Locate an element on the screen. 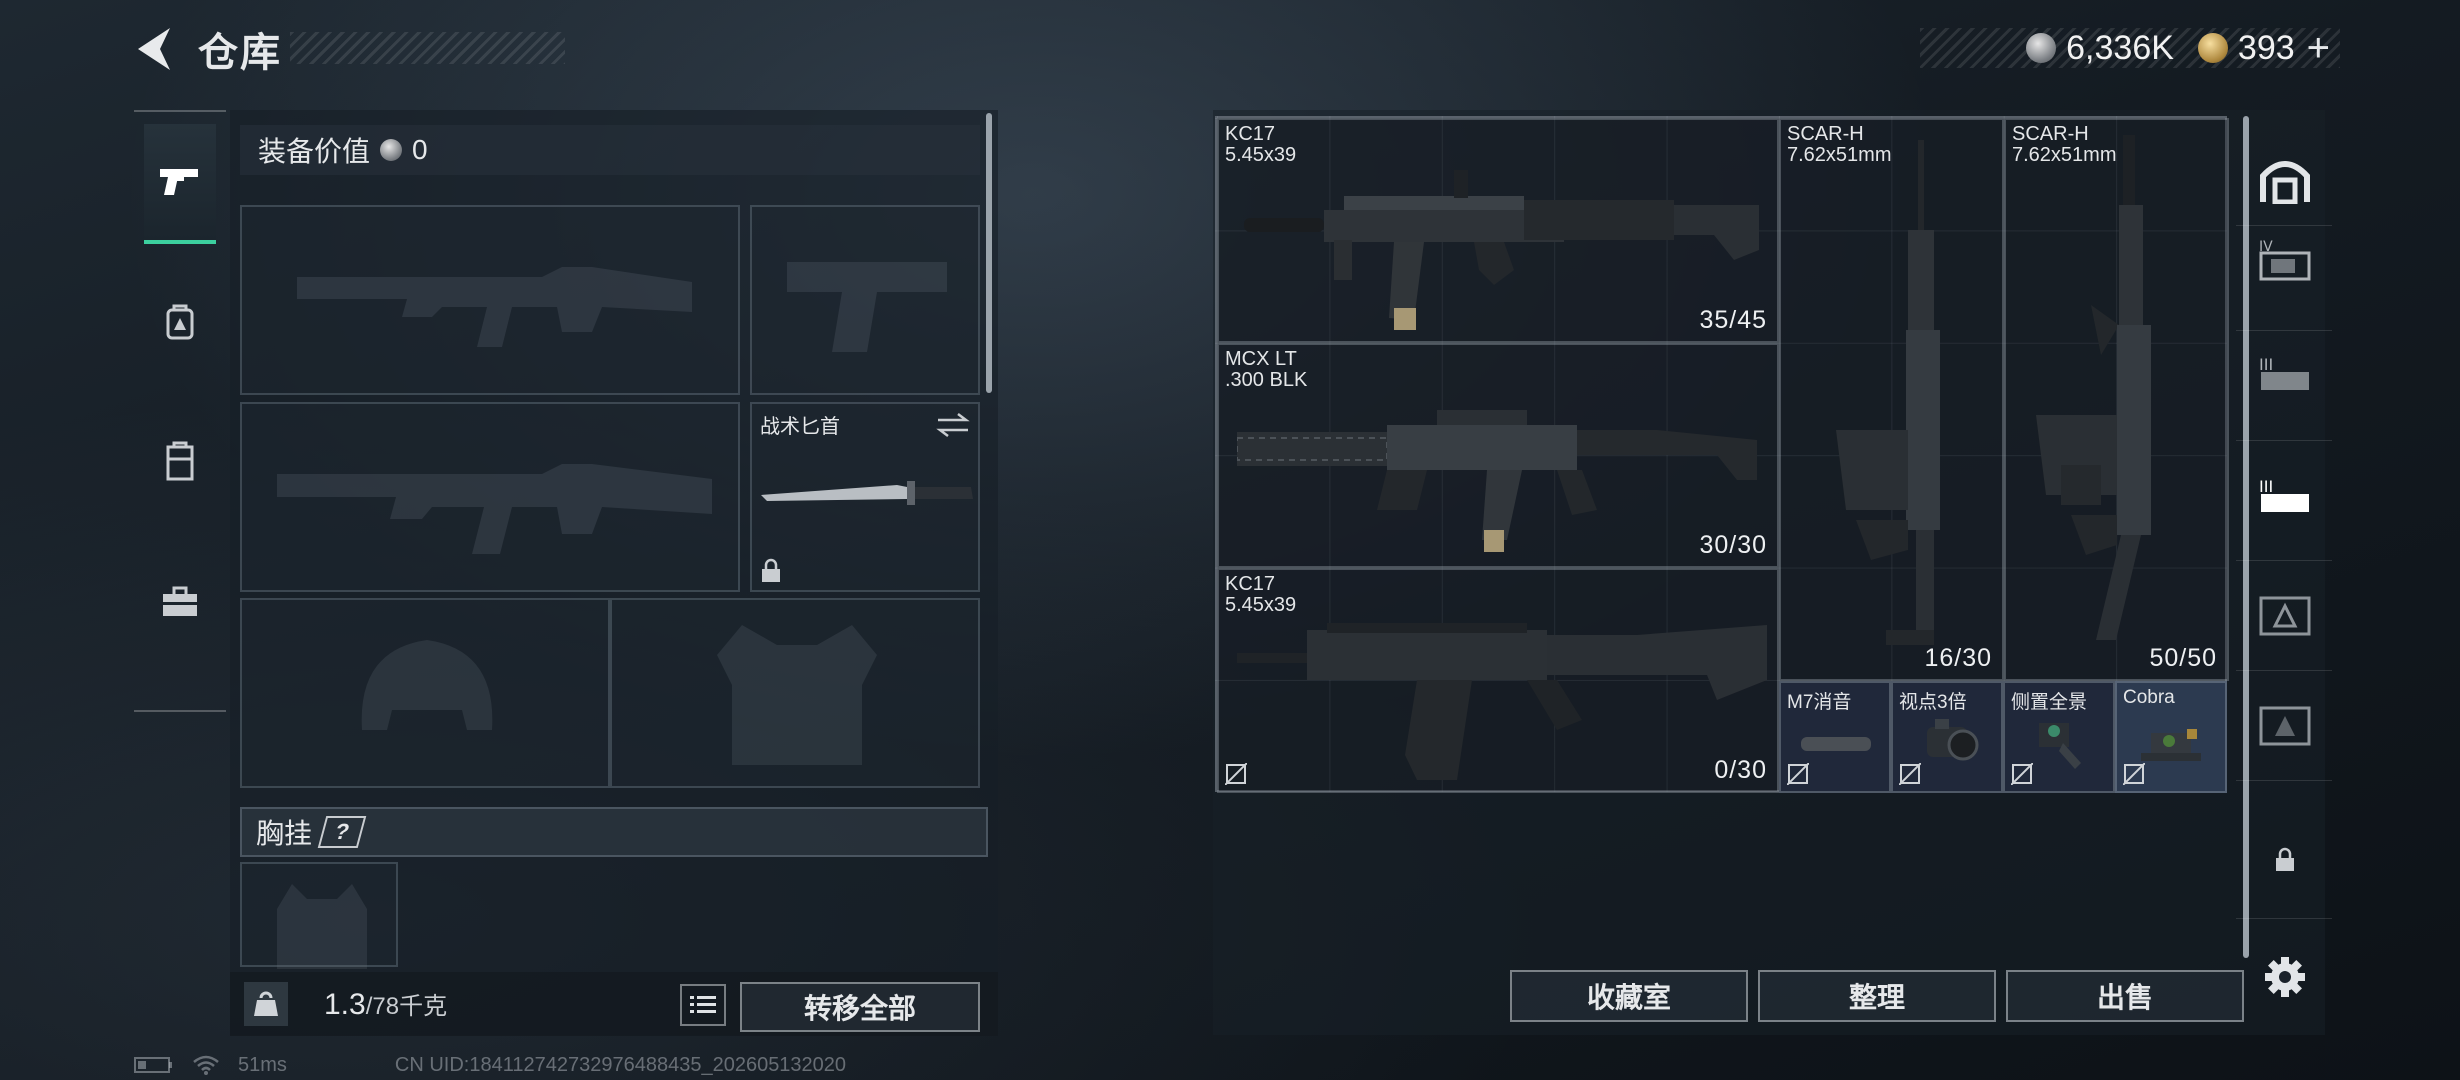 Image resolution: width=2460 pixels, height=1080 pixels. tab-locked is located at coordinates (2285, 860).